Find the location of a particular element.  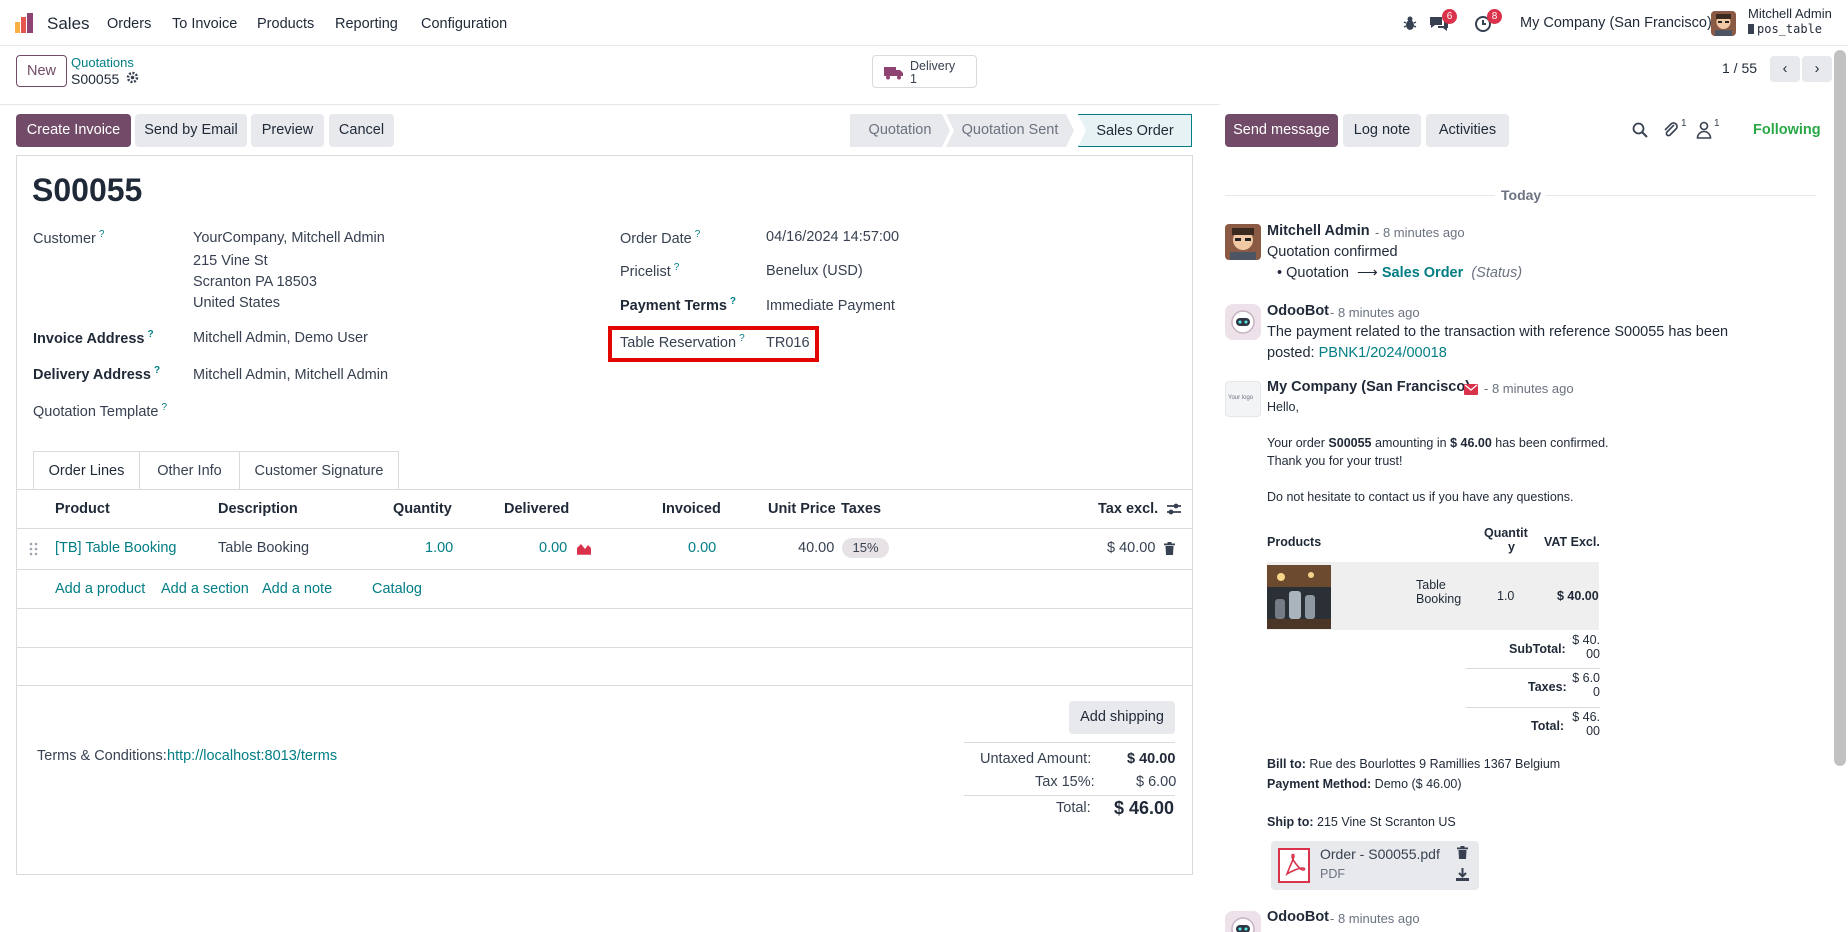

sales-app-icon is located at coordinates (24, 23).